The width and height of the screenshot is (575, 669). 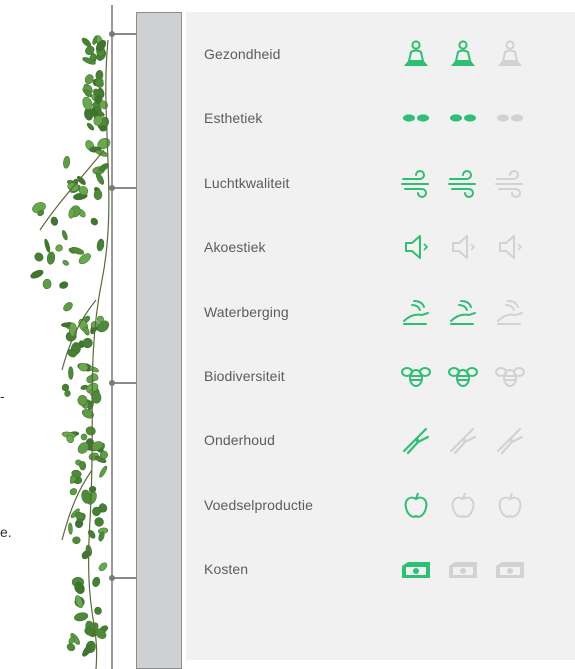 I want to click on stray-dash-text: -, so click(x=2, y=396).